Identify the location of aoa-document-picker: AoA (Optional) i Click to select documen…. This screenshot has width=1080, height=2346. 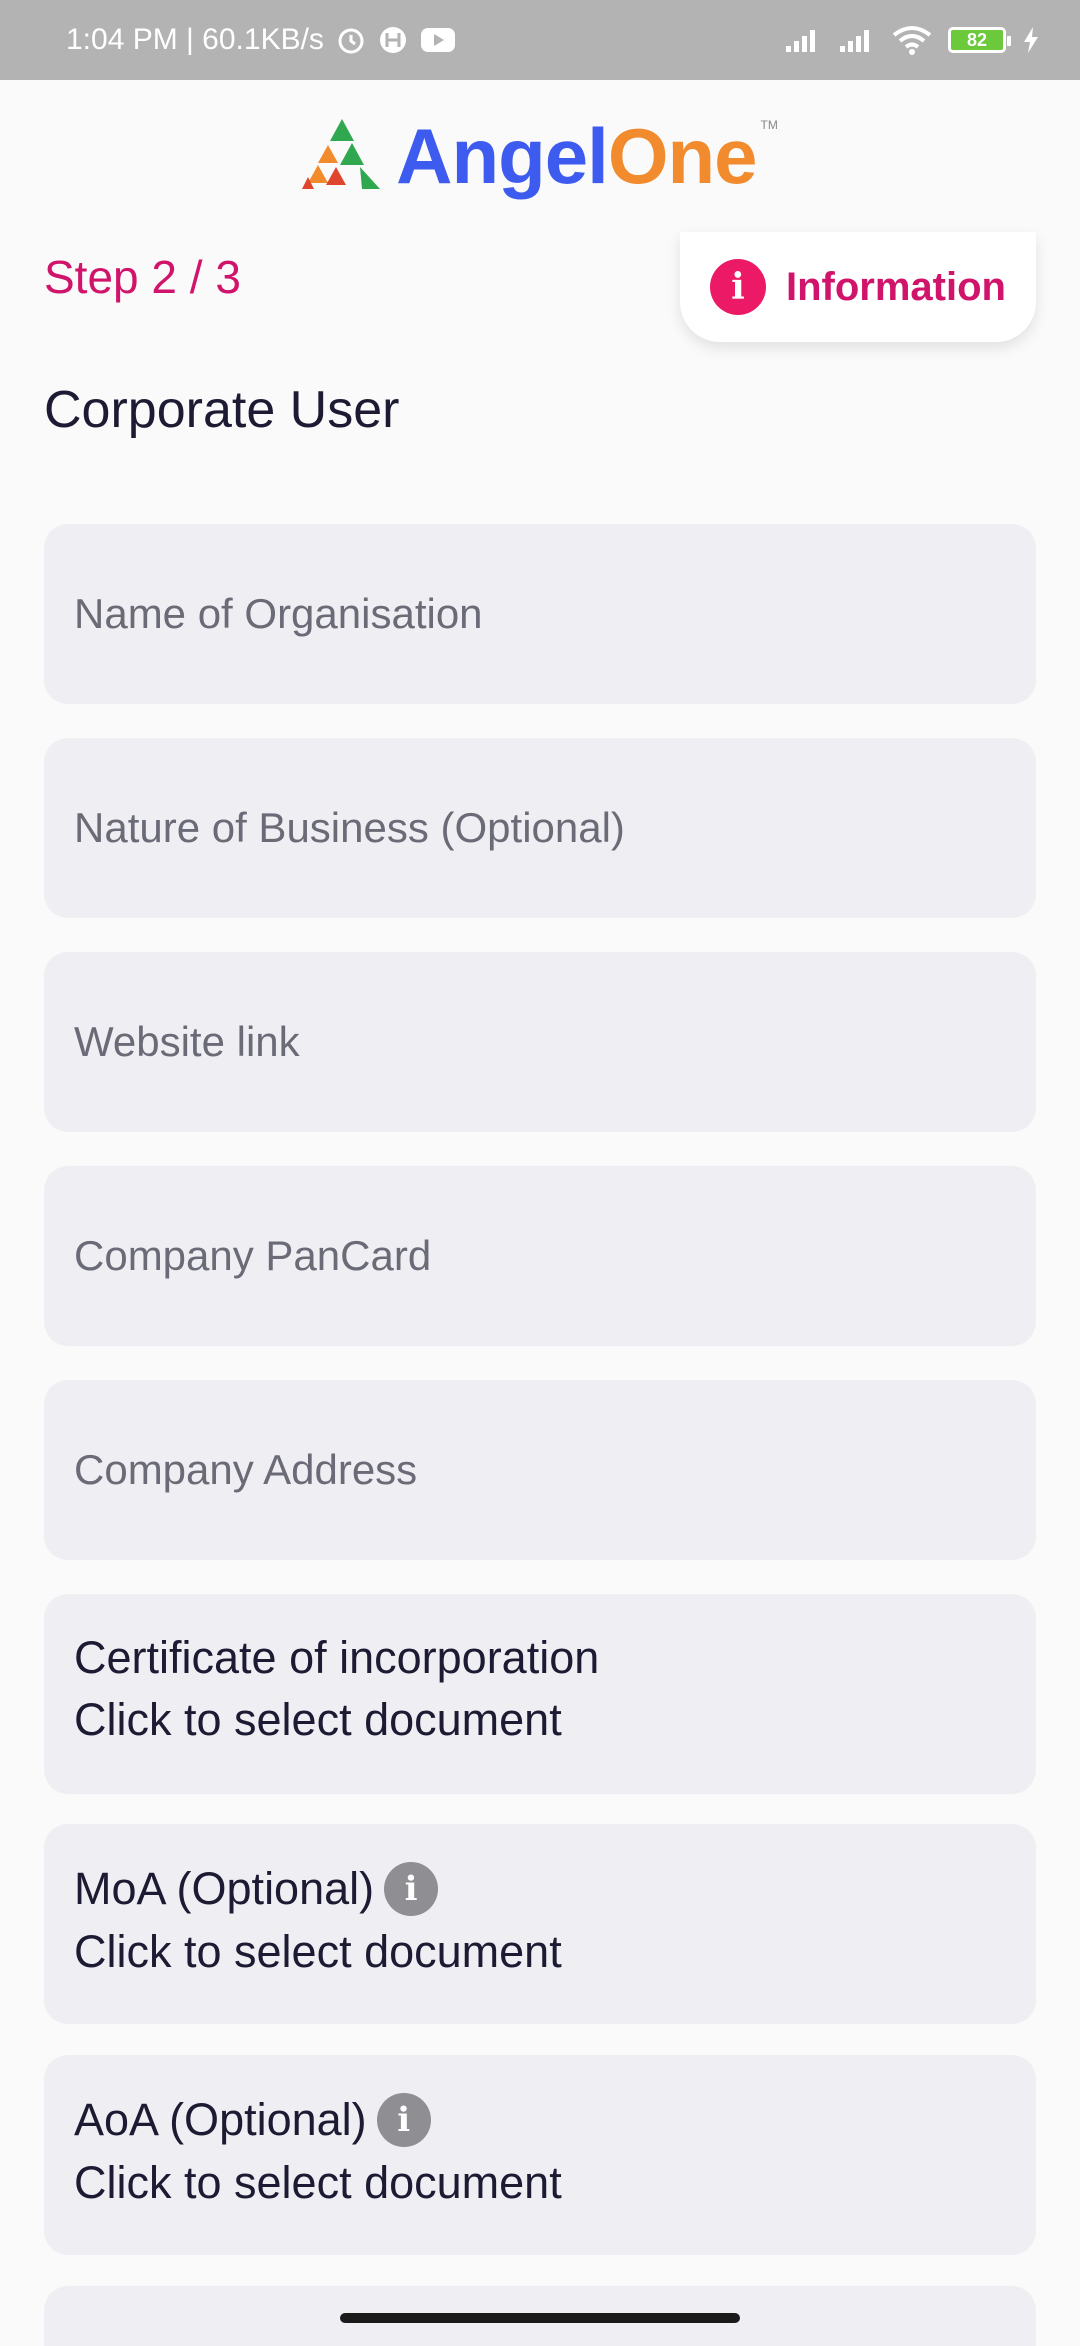
(540, 2155).